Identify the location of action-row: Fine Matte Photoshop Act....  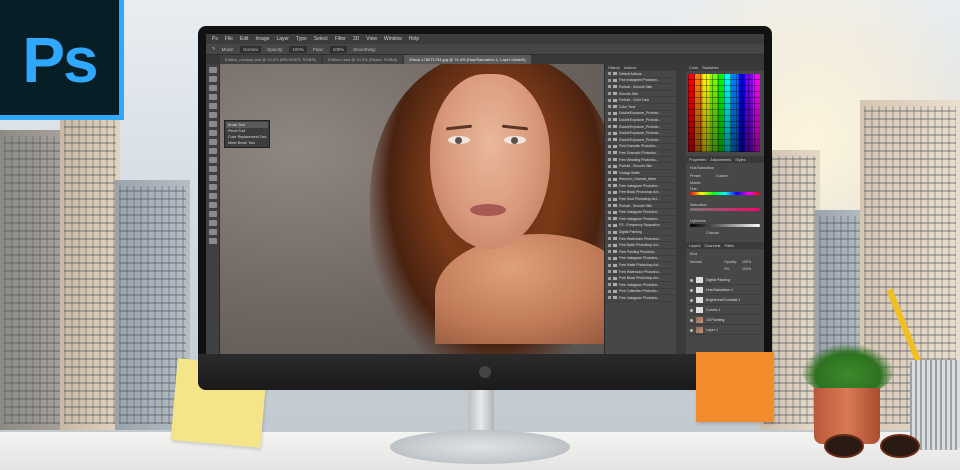
(640, 246).